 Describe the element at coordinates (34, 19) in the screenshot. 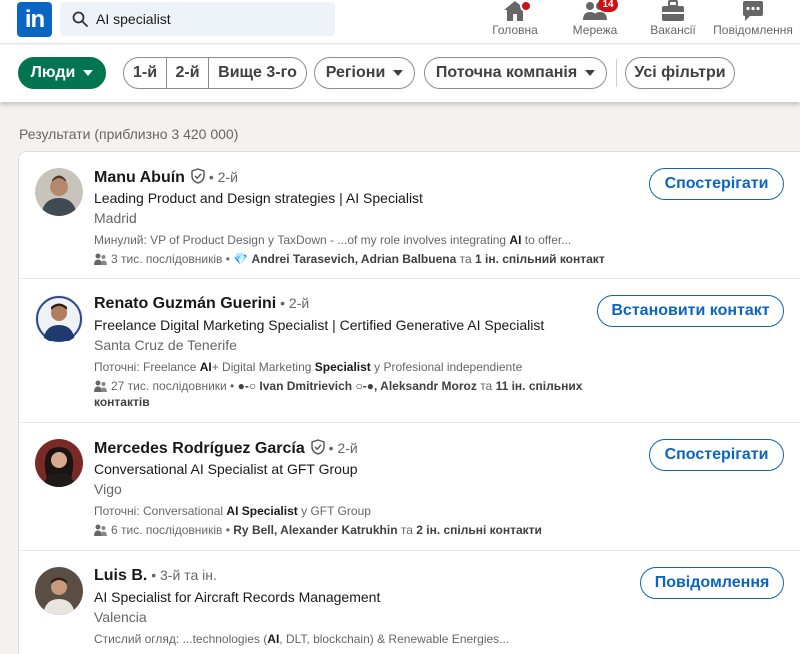

I see `linkedin-logo: in` at that location.